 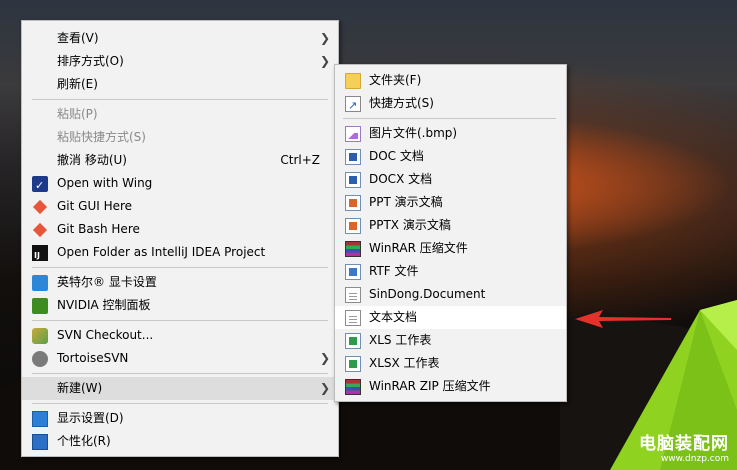 I want to click on menu-item-undo-move: 撤消 移动(U) Ctrl+Z, so click(x=180, y=160).